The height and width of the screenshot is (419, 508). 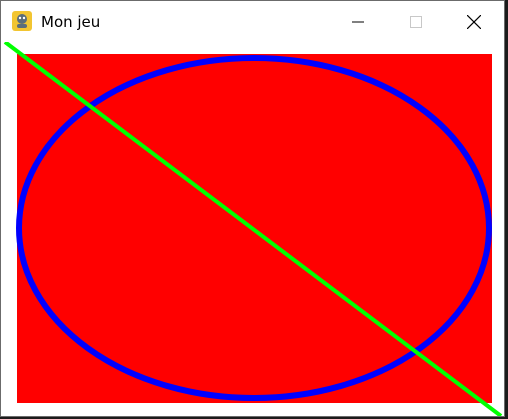 I want to click on pygame-snake-icon, so click(x=22, y=21).